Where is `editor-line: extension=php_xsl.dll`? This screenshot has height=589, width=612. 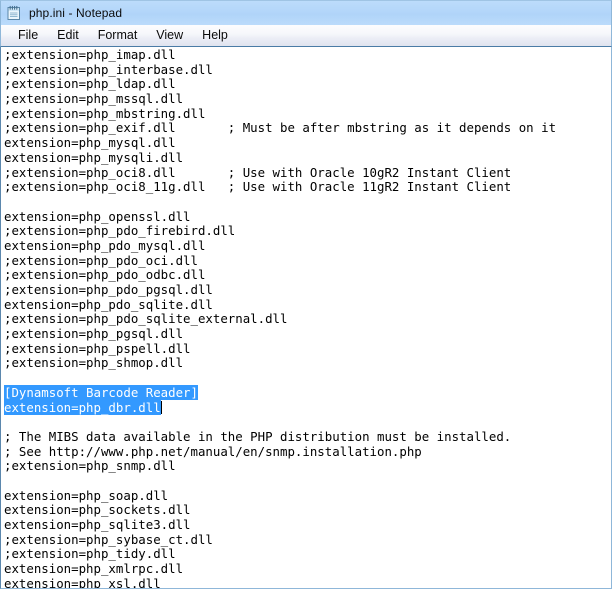
editor-line: extension=php_xsl.dll is located at coordinates (82, 581).